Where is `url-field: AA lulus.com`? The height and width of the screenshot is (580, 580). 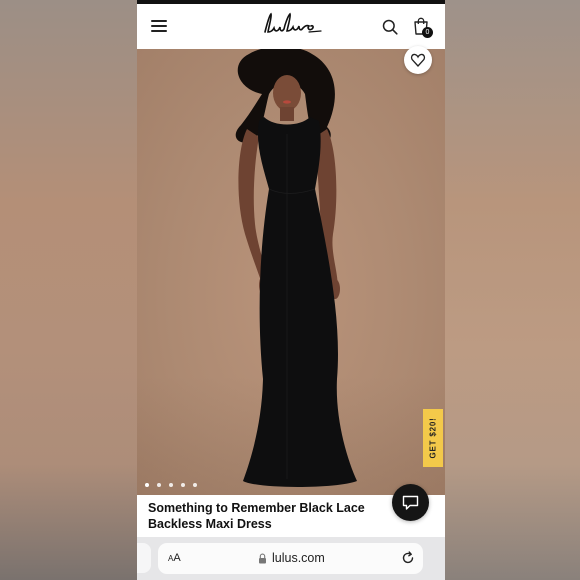
url-field: AA lulus.com is located at coordinates (290, 558).